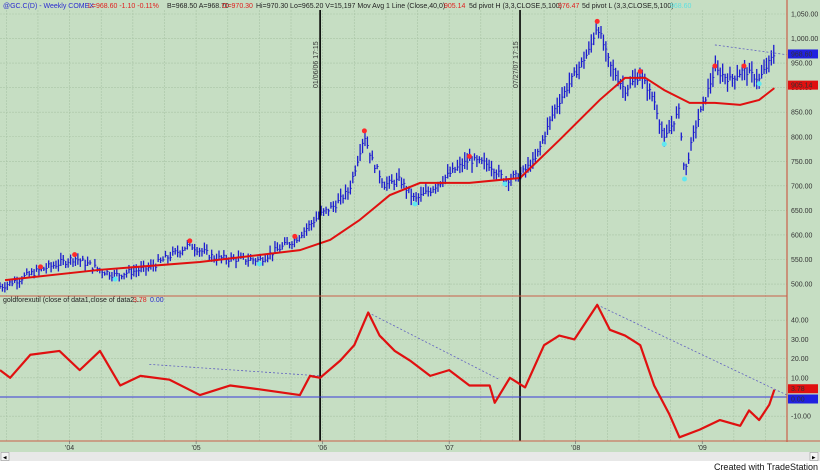 This screenshot has height=471, width=820. I want to click on pivot-l-label: 5d pivot L (3,3,CLOSE,5,100), so click(628, 6).